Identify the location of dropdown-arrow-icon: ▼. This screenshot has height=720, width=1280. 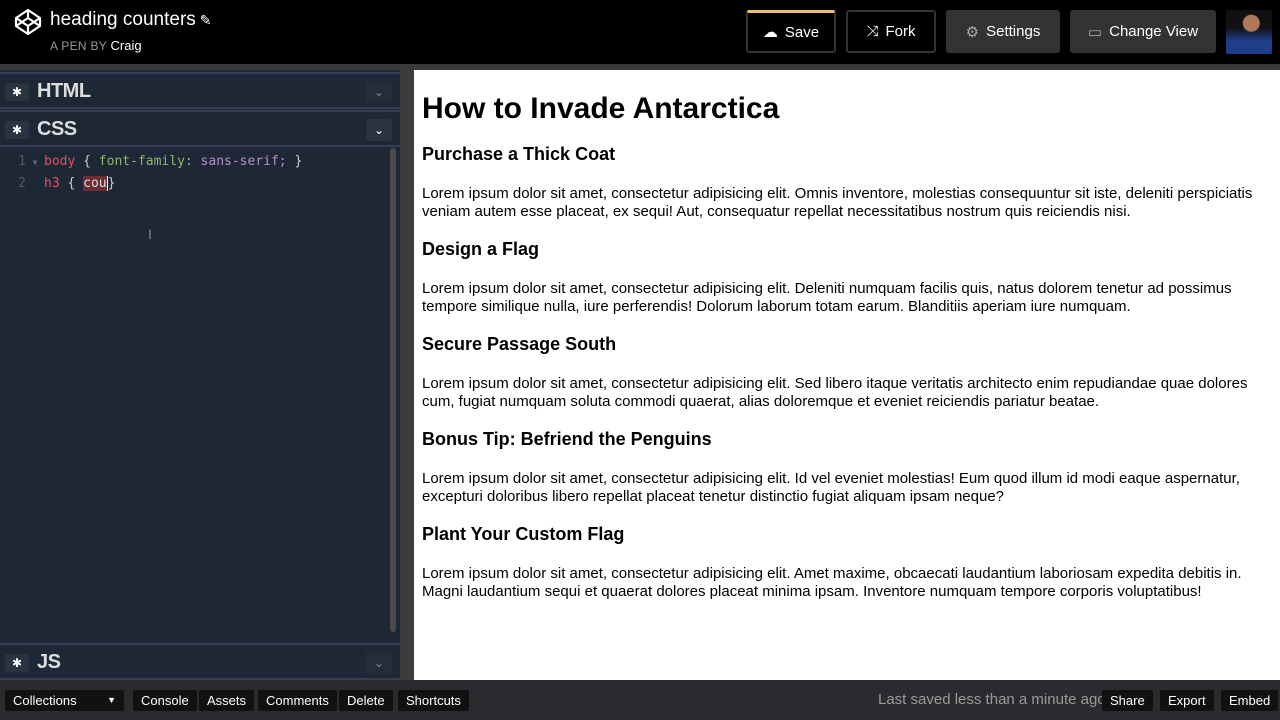
(111, 700).